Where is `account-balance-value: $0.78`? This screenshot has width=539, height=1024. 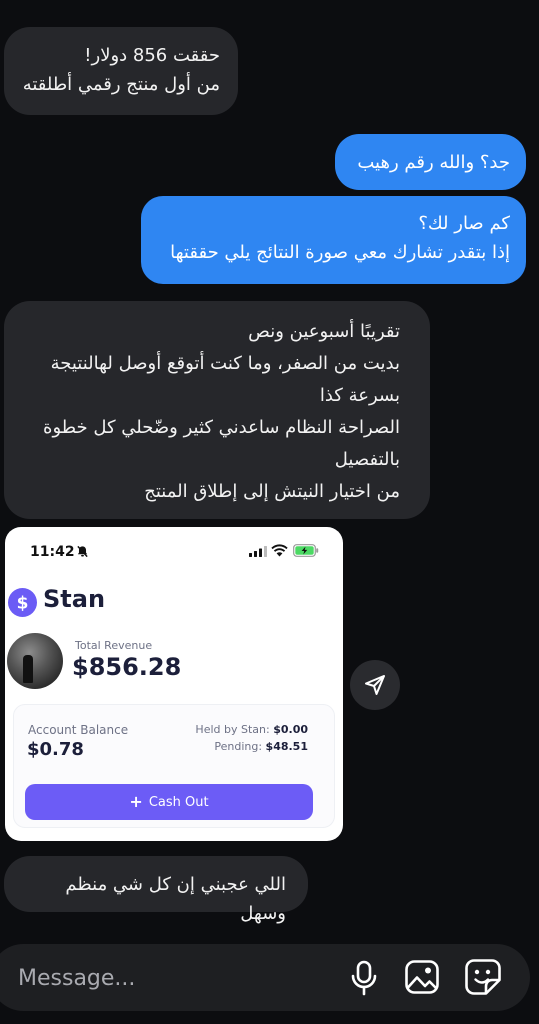 account-balance-value: $0.78 is located at coordinates (55, 749).